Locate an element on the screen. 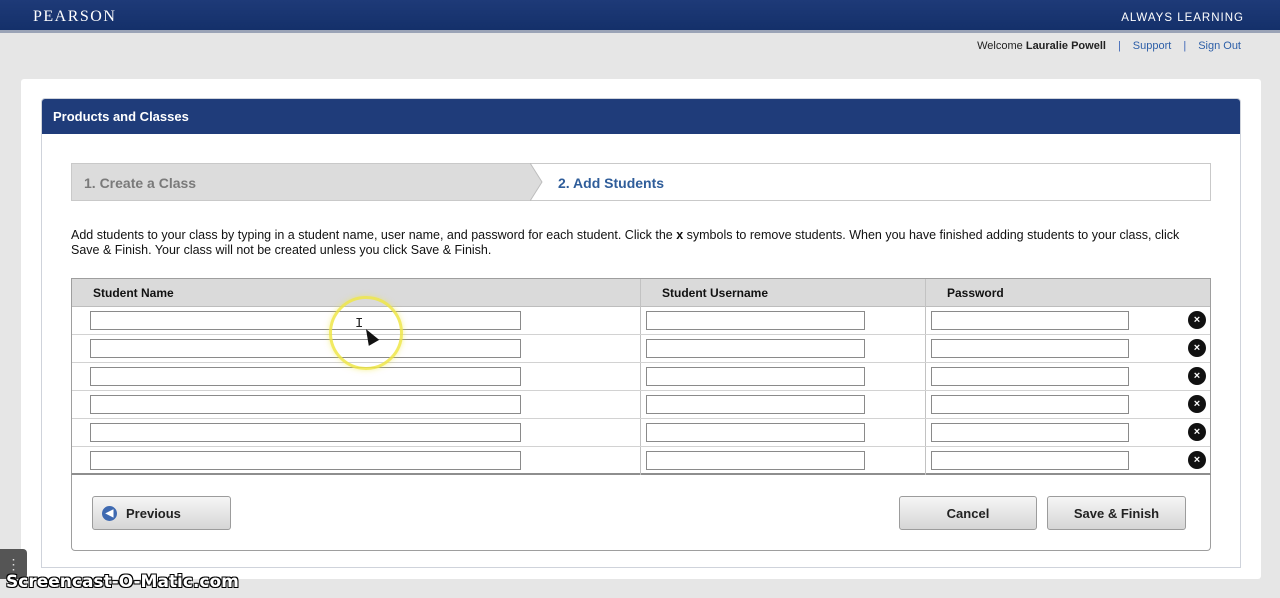 This screenshot has width=1280, height=598. column-password: Password is located at coordinates (975, 293).